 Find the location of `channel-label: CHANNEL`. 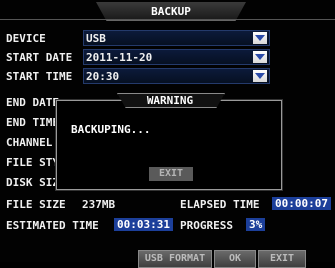

channel-label: CHANNEL is located at coordinates (29, 142).